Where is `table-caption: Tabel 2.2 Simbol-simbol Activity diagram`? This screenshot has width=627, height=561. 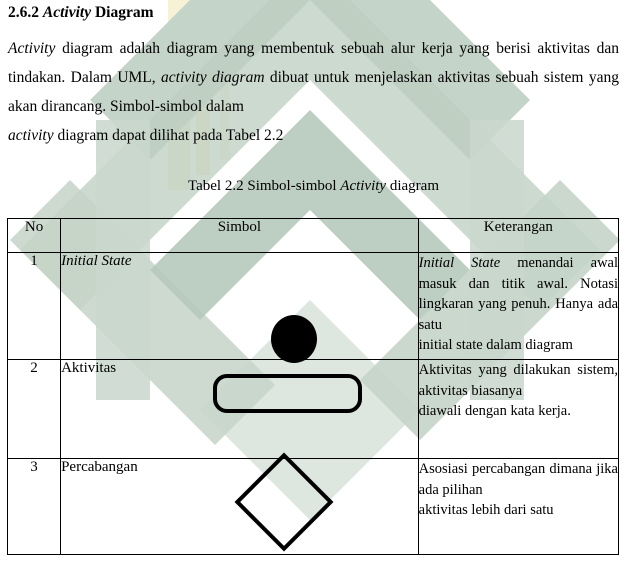 table-caption: Tabel 2.2 Simbol-simbol Activity diagram is located at coordinates (313, 186).